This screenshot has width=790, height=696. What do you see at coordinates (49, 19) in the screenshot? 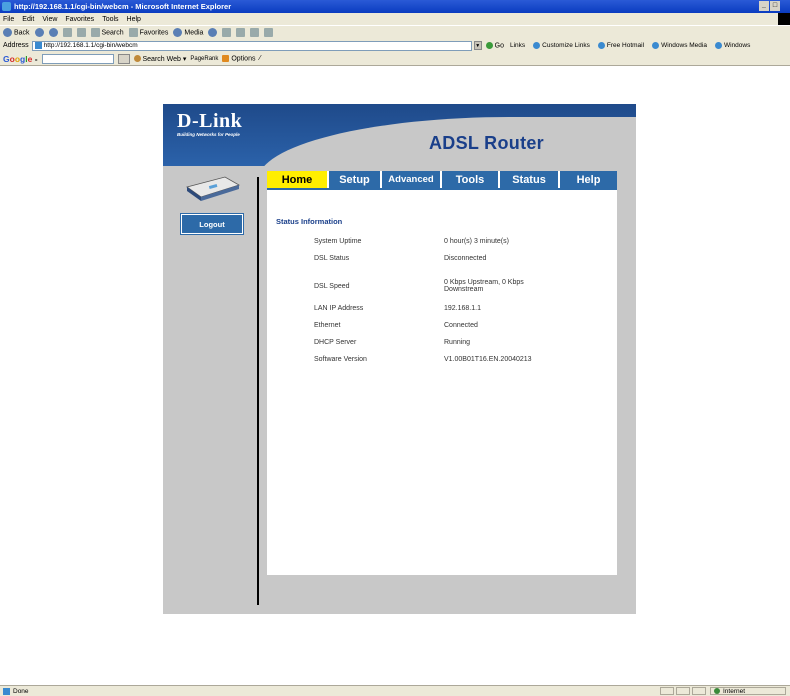
I see `menu-view: View` at bounding box center [49, 19].